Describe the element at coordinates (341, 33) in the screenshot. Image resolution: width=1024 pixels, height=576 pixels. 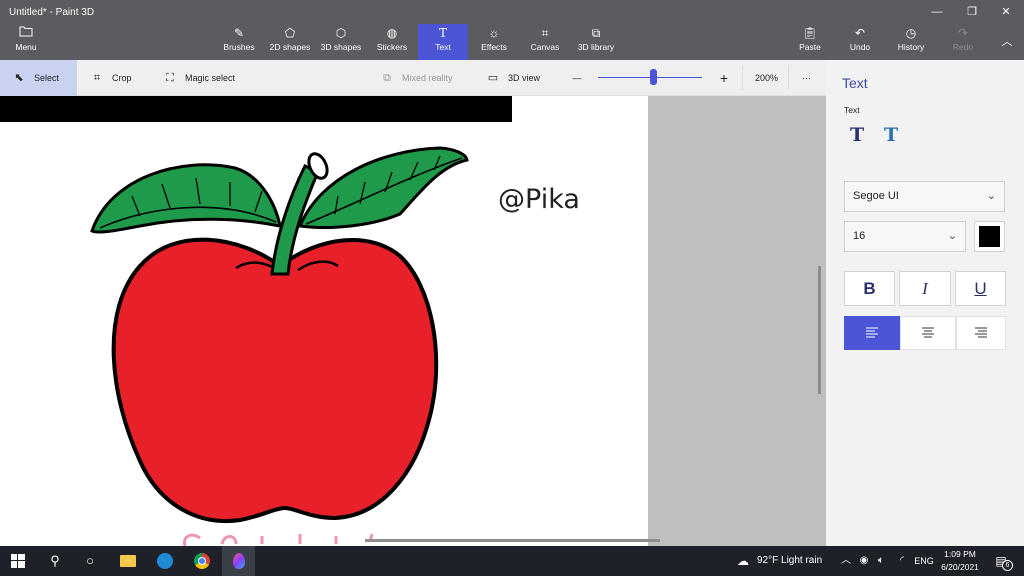
I see `cube-icon: ⬡` at that location.